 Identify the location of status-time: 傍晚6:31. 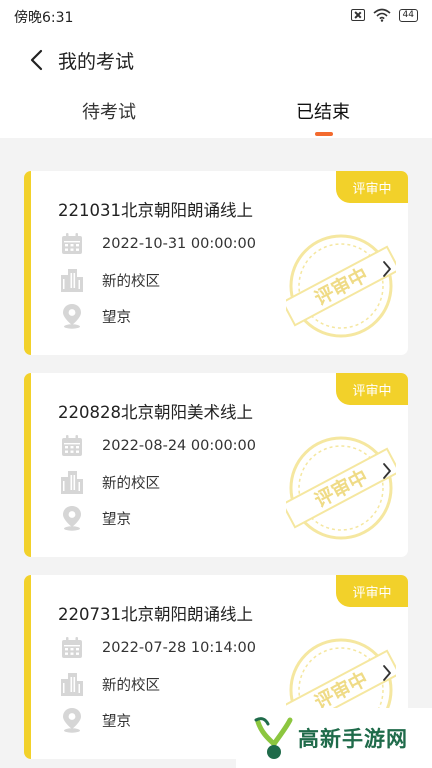
(44, 18).